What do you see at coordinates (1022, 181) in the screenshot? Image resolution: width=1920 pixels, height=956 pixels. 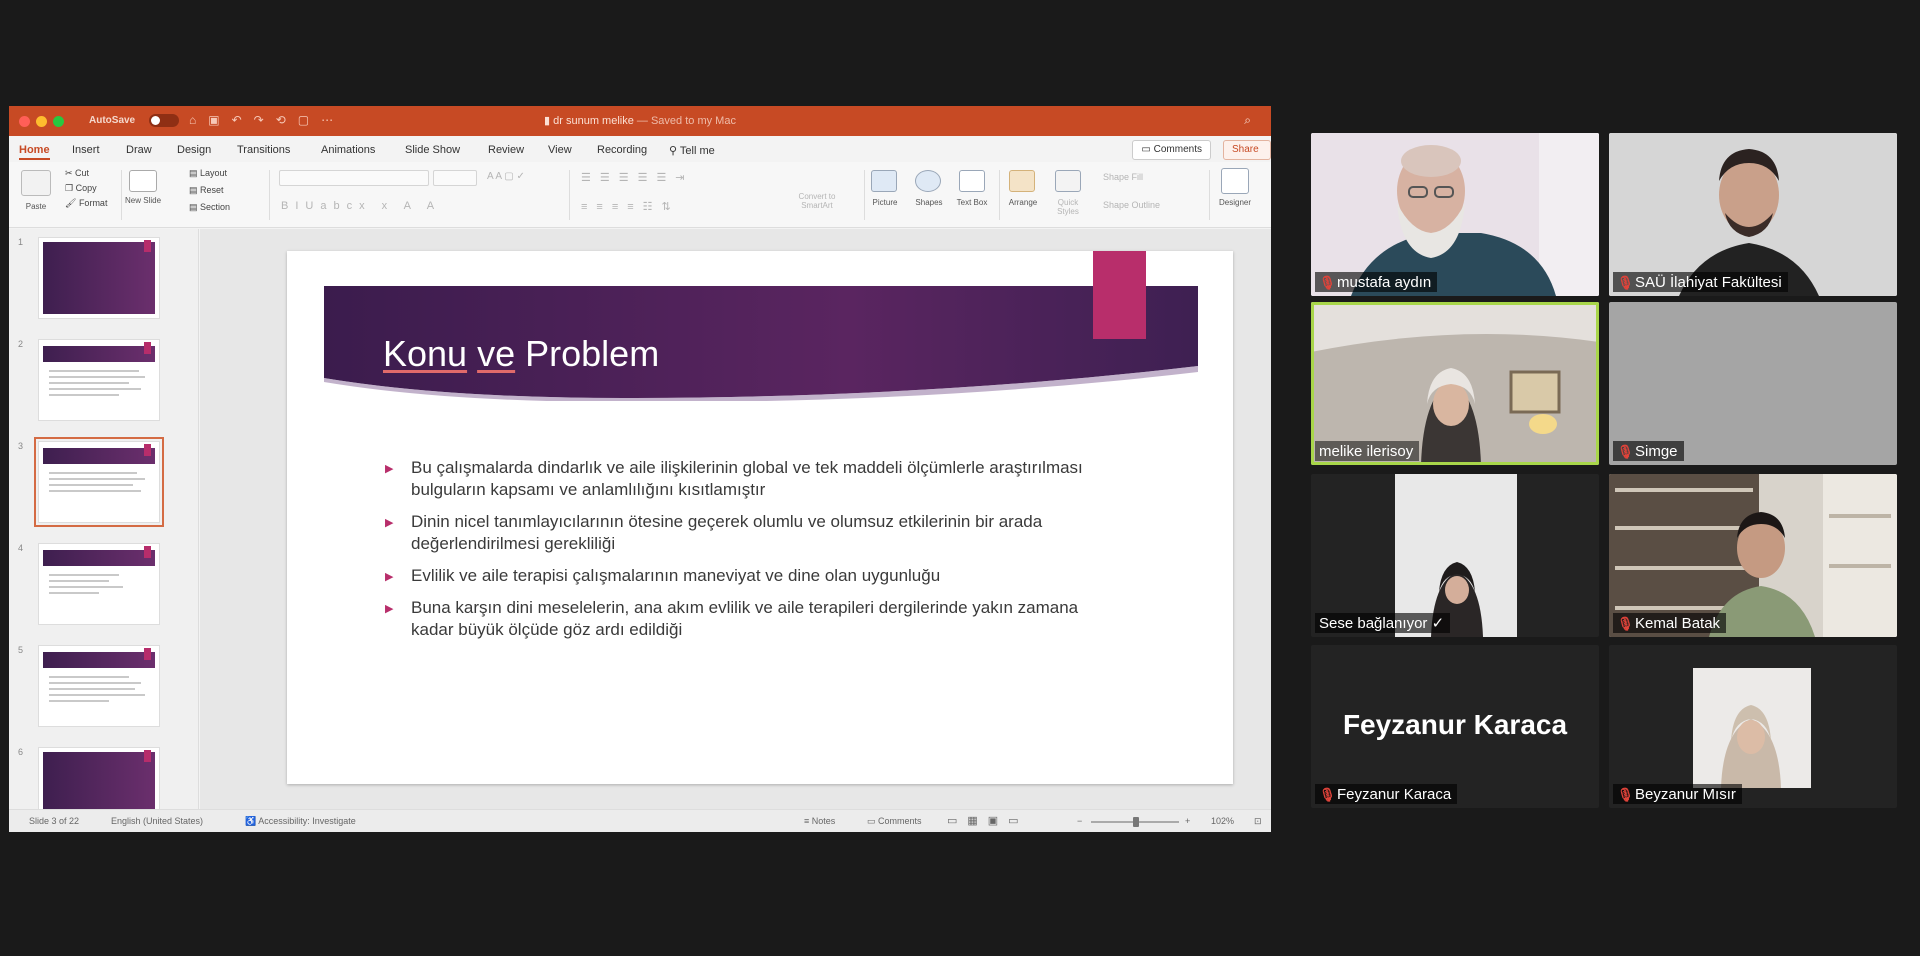 I see `arrange-icon` at bounding box center [1022, 181].